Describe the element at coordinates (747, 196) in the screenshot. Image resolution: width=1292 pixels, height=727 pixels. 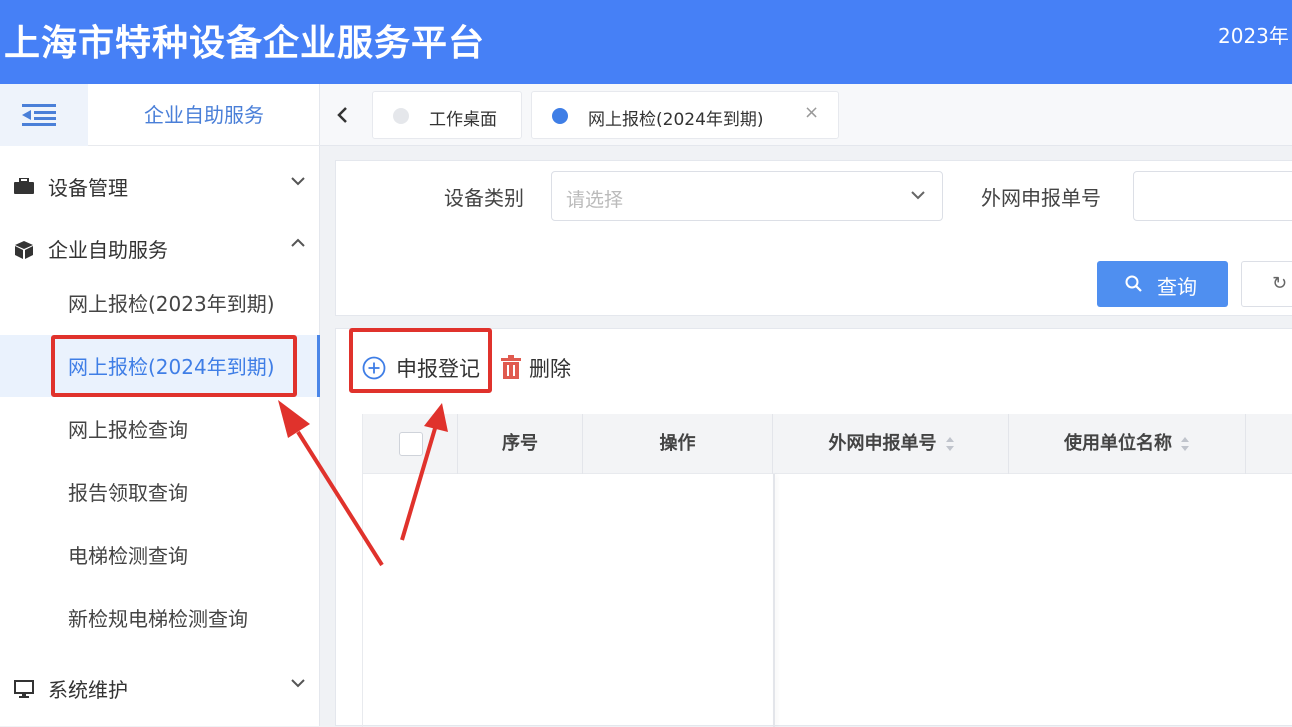
I see `equipment-category-select: 请选择` at that location.